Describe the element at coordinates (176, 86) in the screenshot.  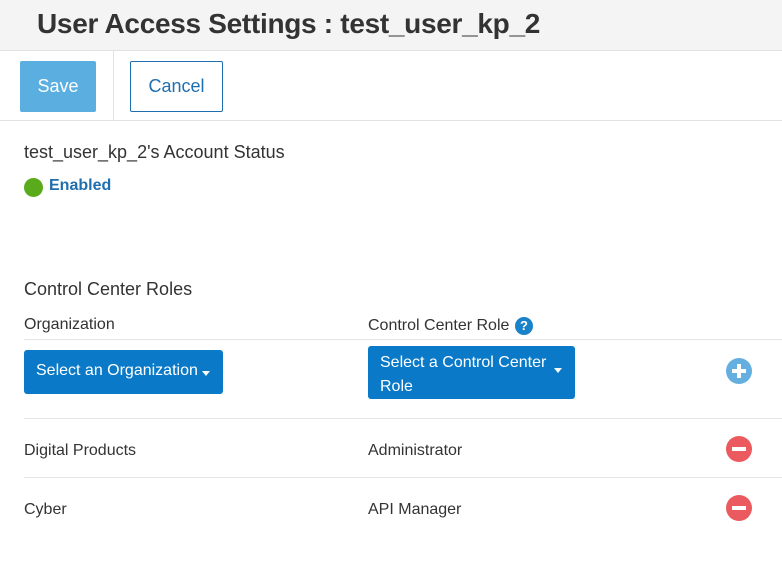
I see `cancel-button: Cancel` at that location.